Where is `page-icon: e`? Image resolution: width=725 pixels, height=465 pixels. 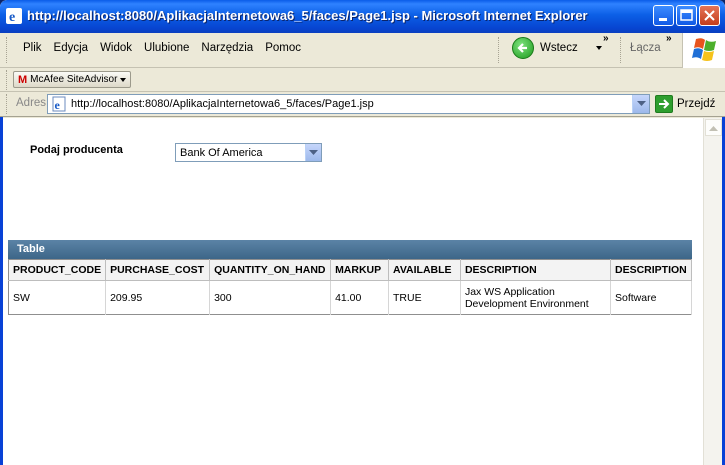
page-icon: e is located at coordinates (59, 104).